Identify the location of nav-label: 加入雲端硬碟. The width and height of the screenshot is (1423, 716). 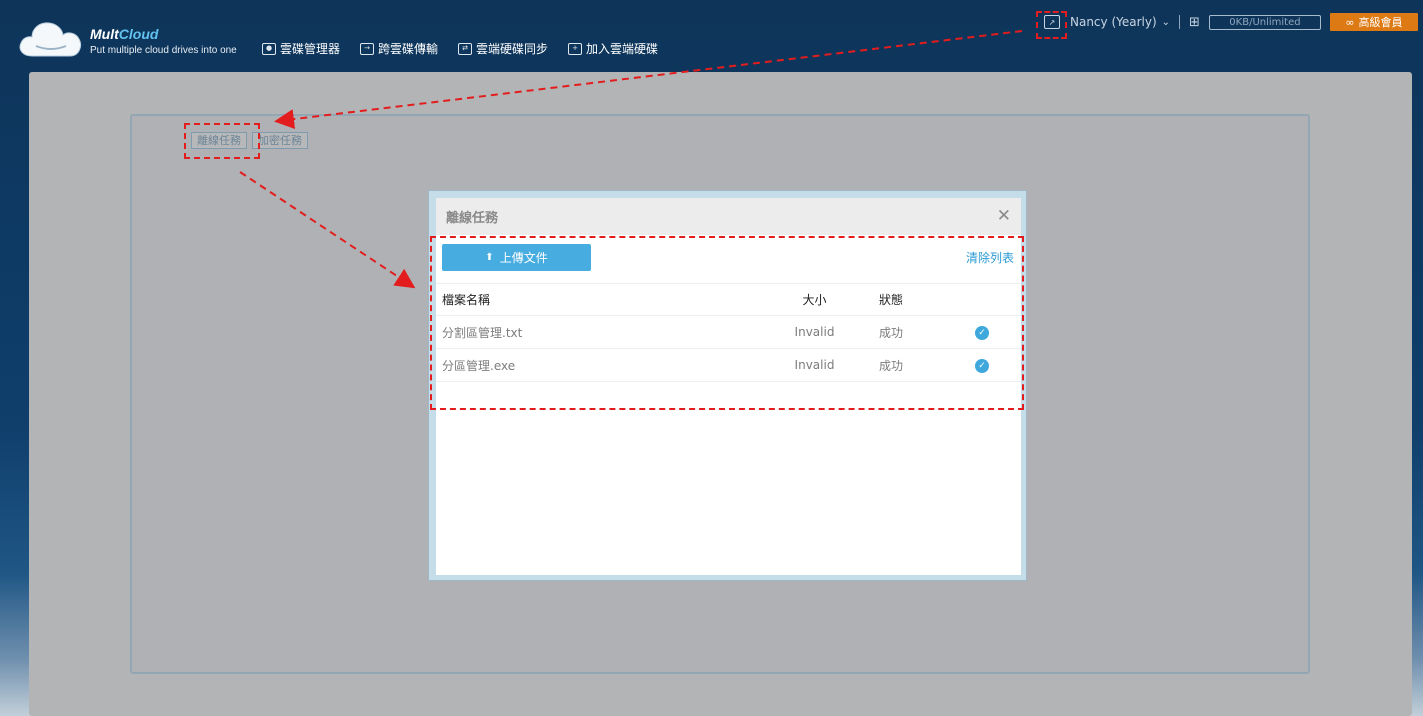
(622, 49).